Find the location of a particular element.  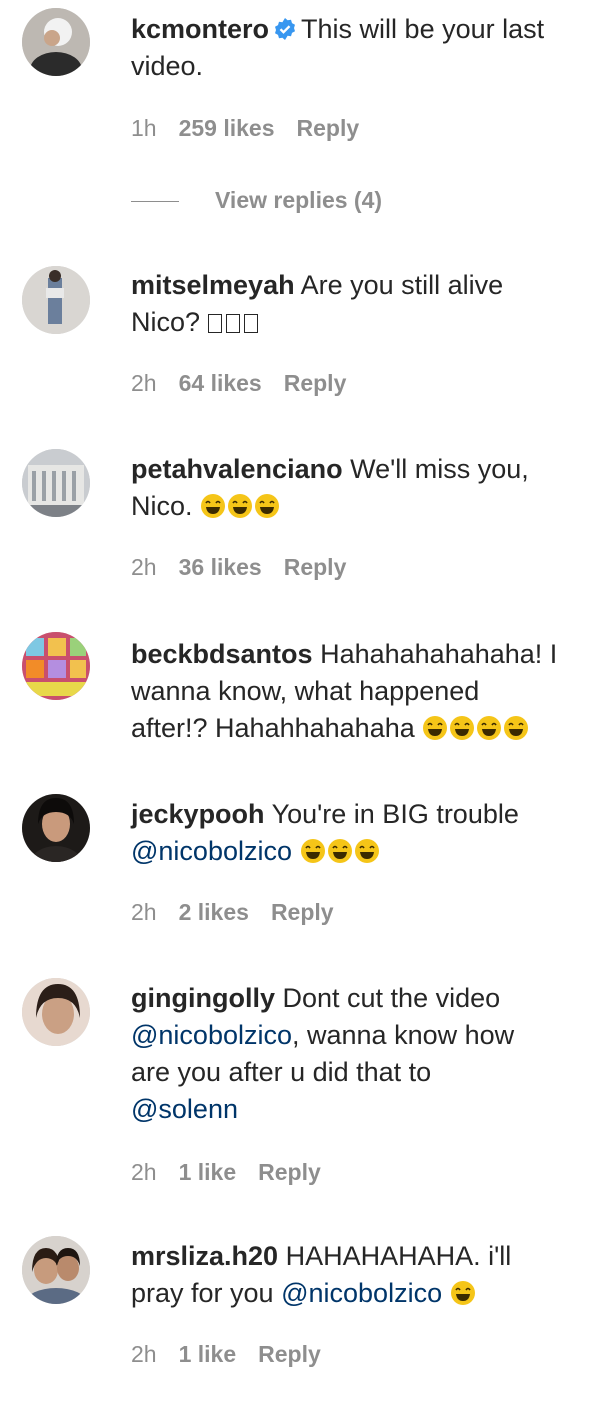

username: kcmontero is located at coordinates (200, 29).